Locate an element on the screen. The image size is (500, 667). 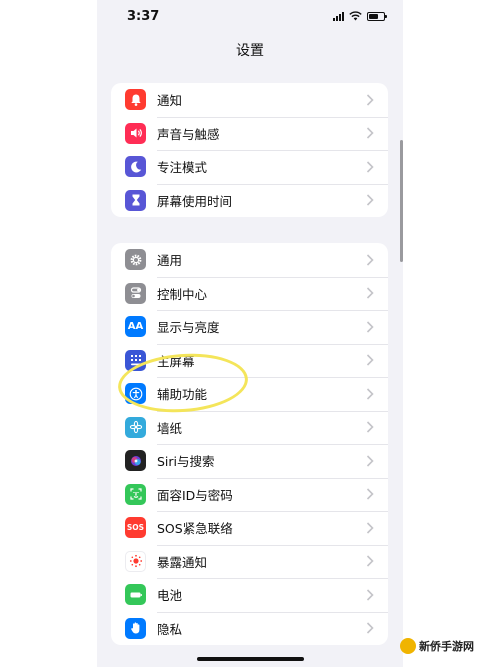
settings-row-label: Siri与搜索 is located at coordinates (186, 462).